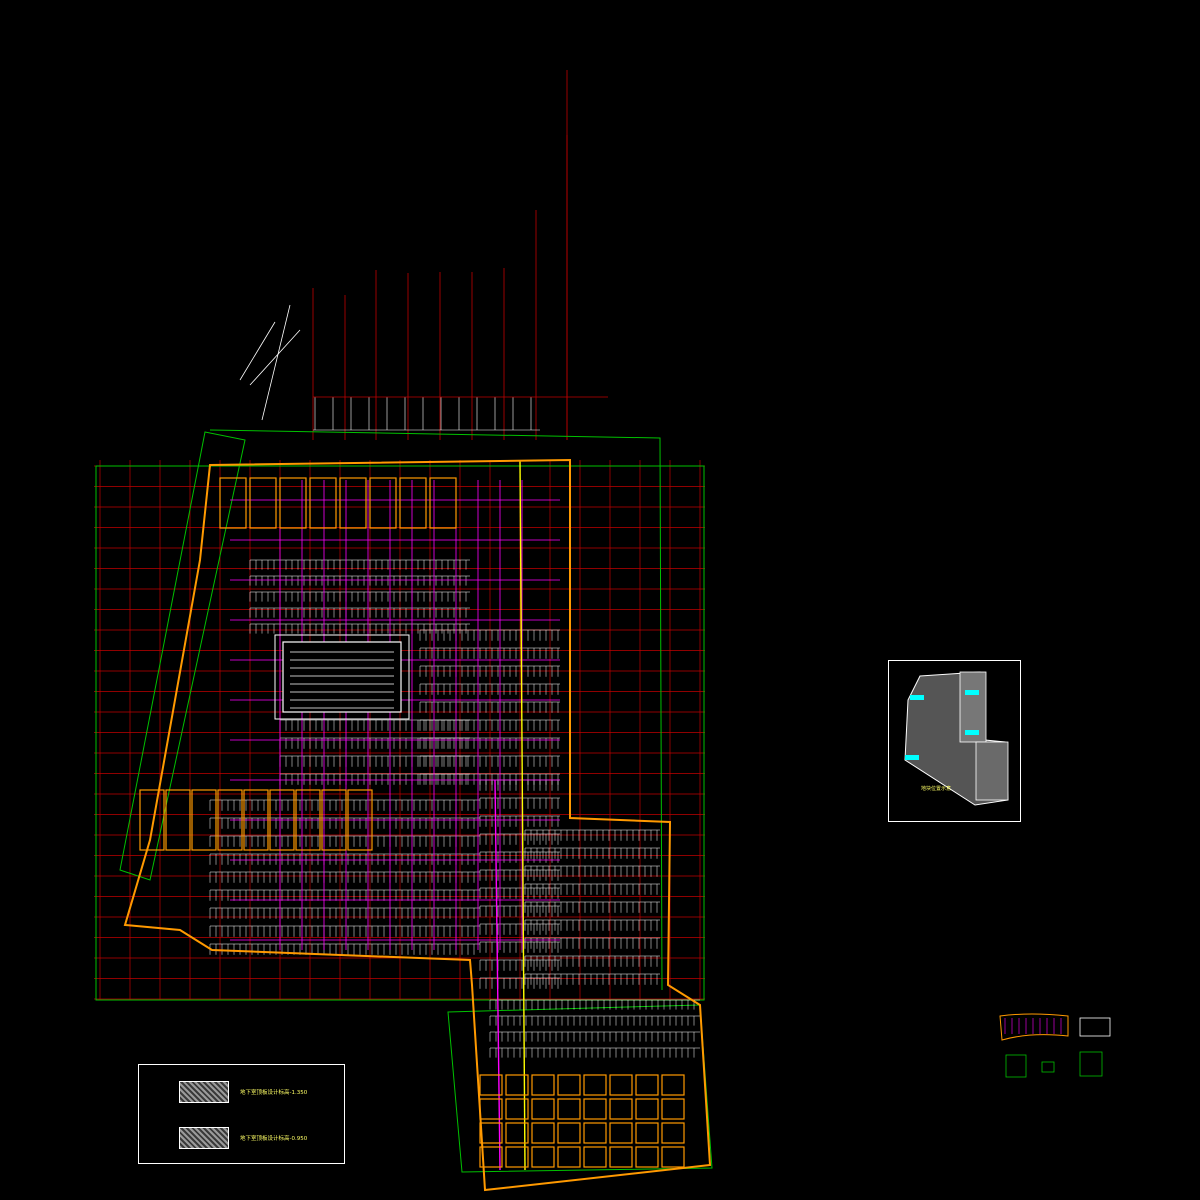  Describe the element at coordinates (936, 789) in the screenshot. I see `keyplan-caption: 地块位置示意` at that location.